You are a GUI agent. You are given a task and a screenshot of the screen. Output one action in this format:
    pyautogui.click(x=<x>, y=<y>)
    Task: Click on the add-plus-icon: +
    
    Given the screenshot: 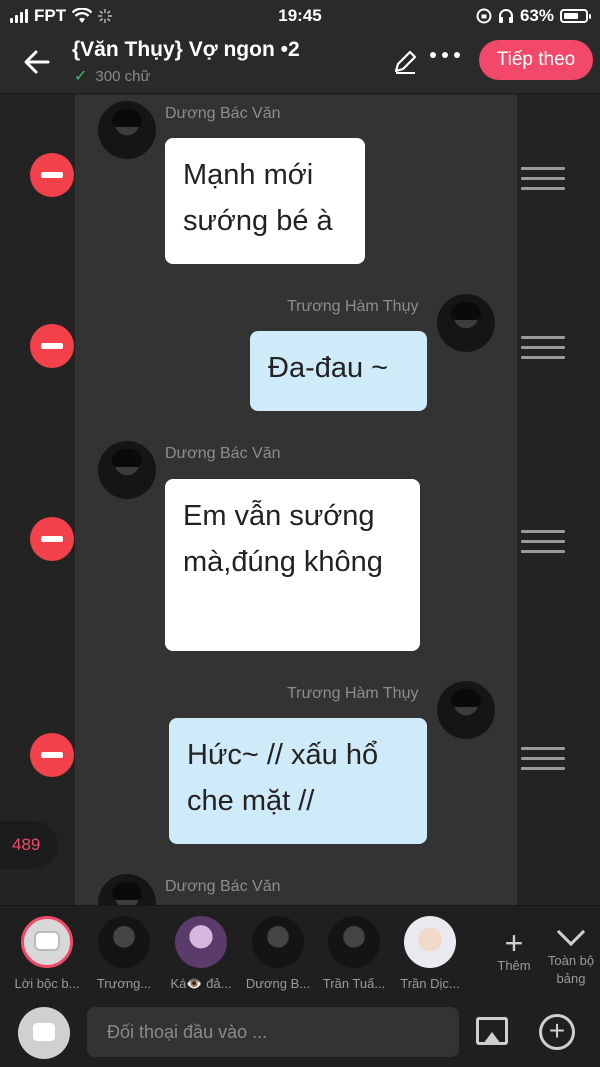 What is the action you would take?
    pyautogui.click(x=557, y=1032)
    